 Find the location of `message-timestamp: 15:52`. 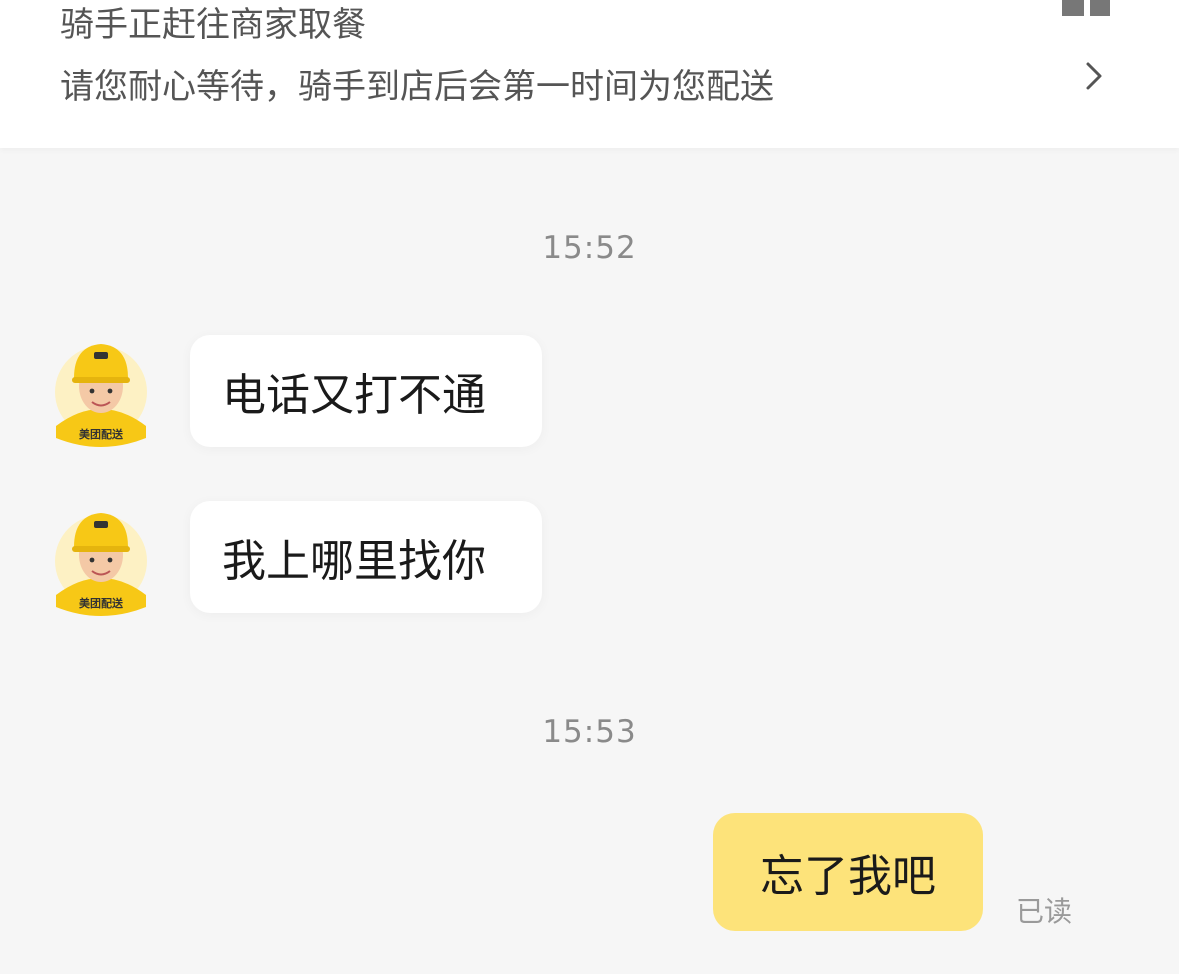

message-timestamp: 15:52 is located at coordinates (589, 248).